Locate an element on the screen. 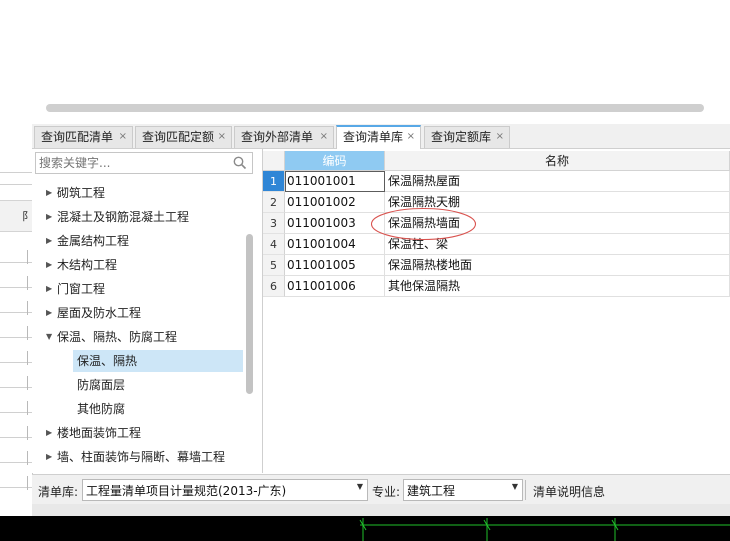 The width and height of the screenshot is (730, 541). tree-item-insulation-anticorrosion: ▼ 保温、隔热、防腐工程 is located at coordinates (137, 337).